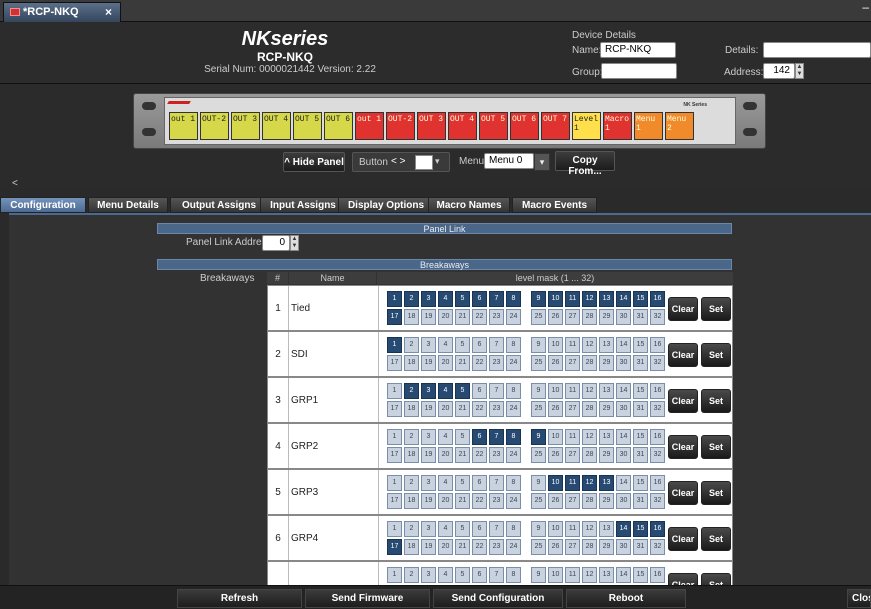  I want to click on details-field, so click(817, 50).